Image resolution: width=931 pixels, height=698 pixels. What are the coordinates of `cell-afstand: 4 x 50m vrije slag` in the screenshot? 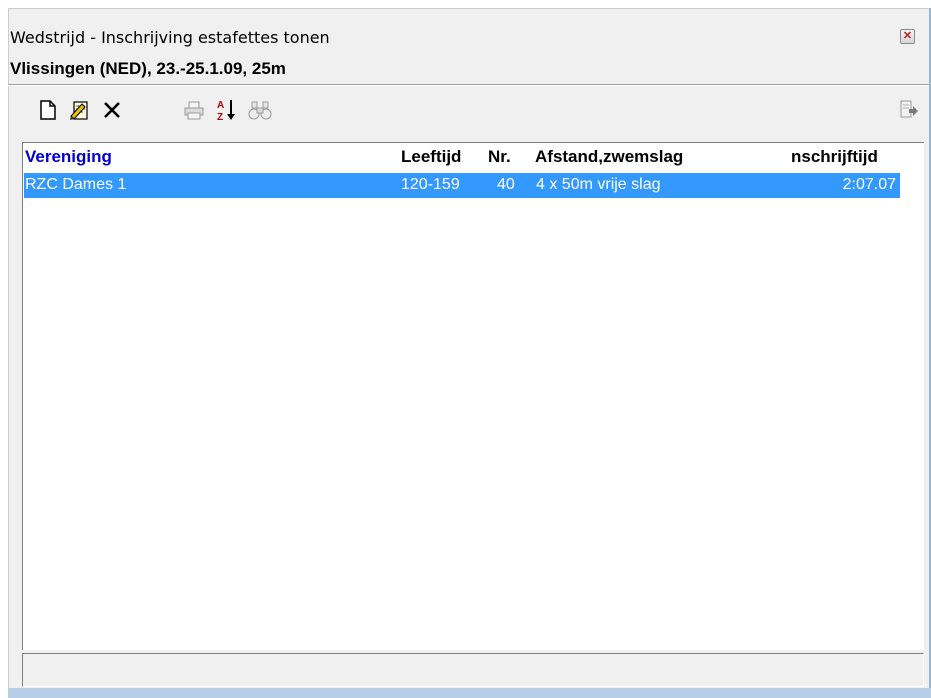 It's located at (598, 184).